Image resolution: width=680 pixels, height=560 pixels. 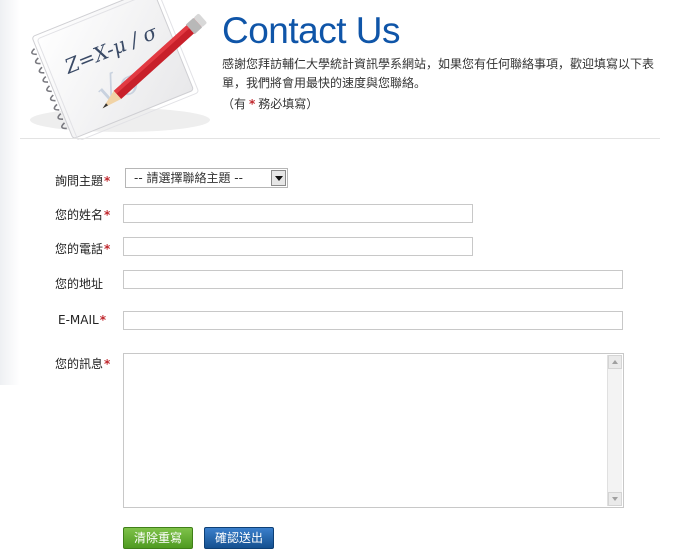 I want to click on required-star-icon: *, so click(x=252, y=104).